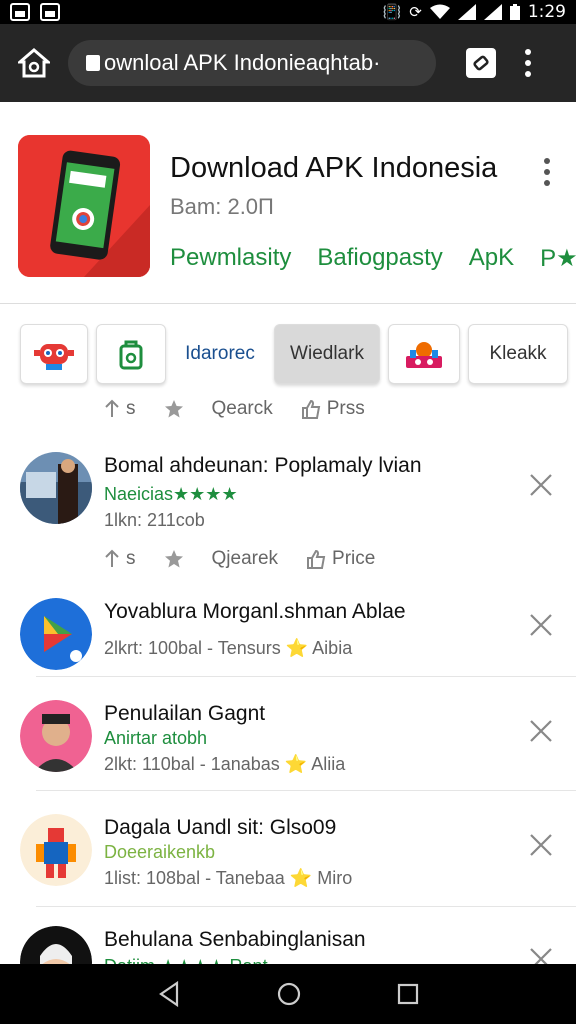 The image size is (576, 1024). Describe the element at coordinates (225, 764) in the screenshot. I see `item-meta: 2lkt: 110bal - 1anabas ⭐ Aliia` at that location.